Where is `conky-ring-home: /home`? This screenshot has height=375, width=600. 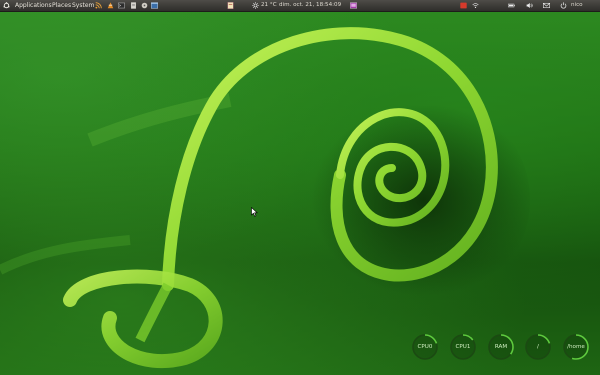
conky-ring-home: /home is located at coordinates (576, 347).